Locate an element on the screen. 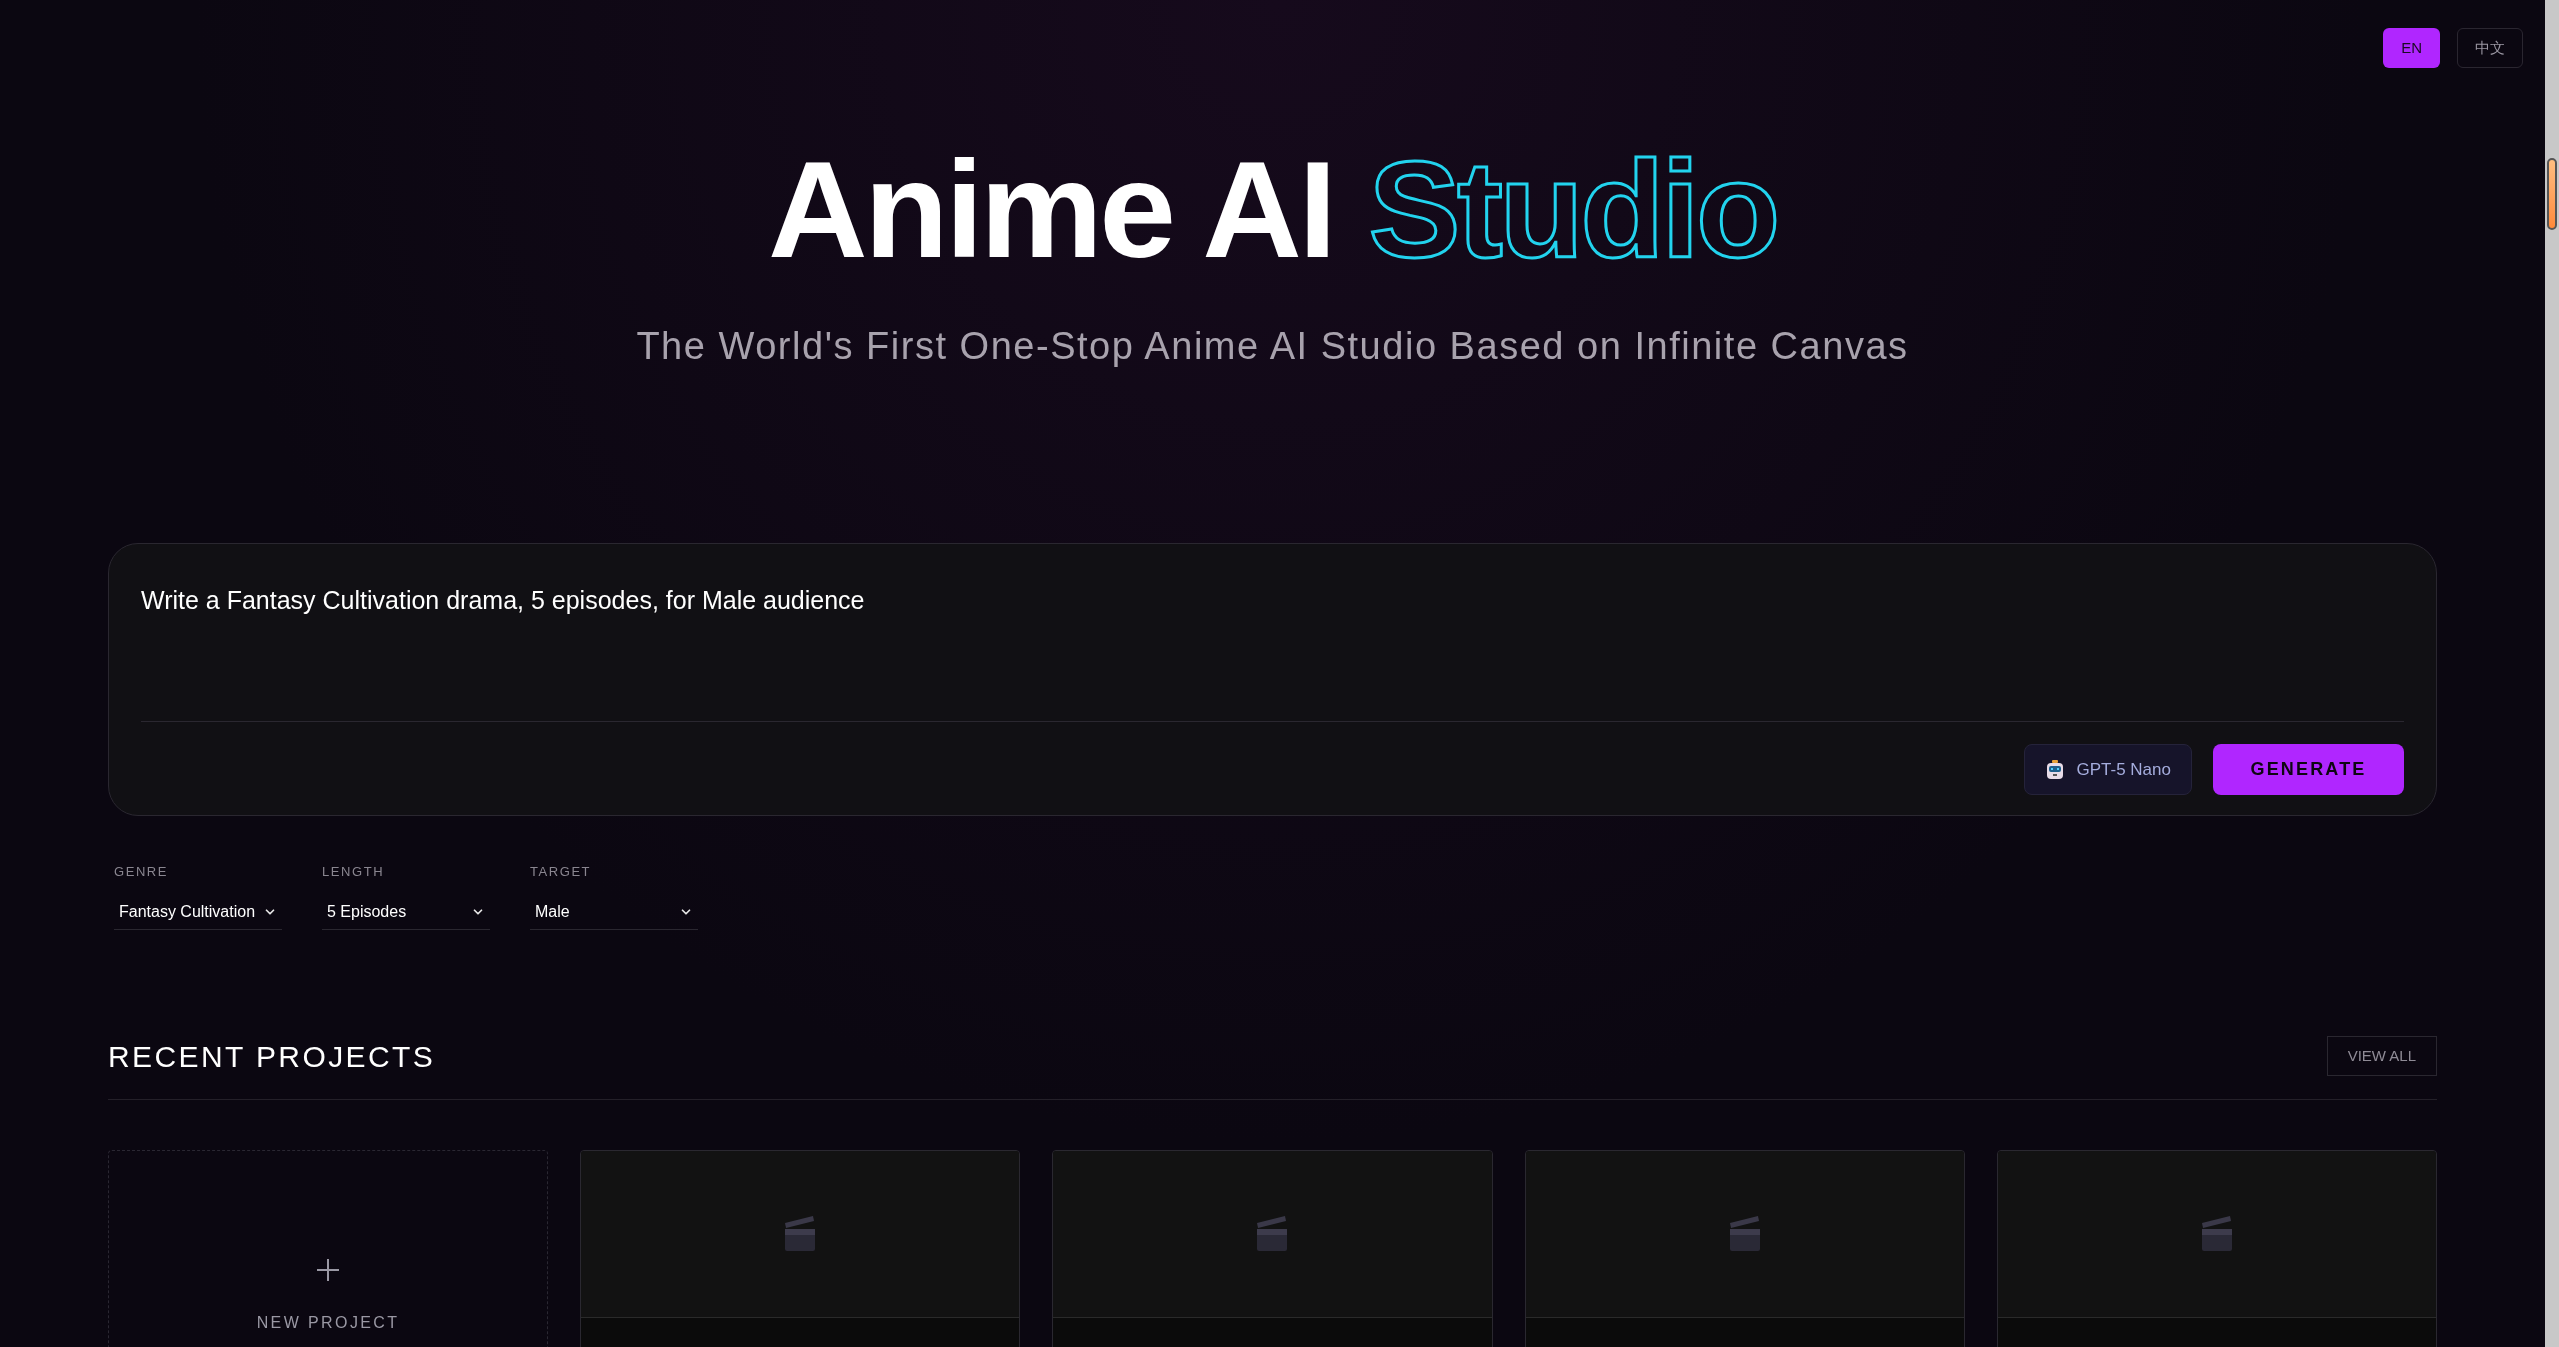  hero-subtitle: The World's First One-Stop Anime AI Studio Based on Infinite Canvas is located at coordinates (1272, 346).